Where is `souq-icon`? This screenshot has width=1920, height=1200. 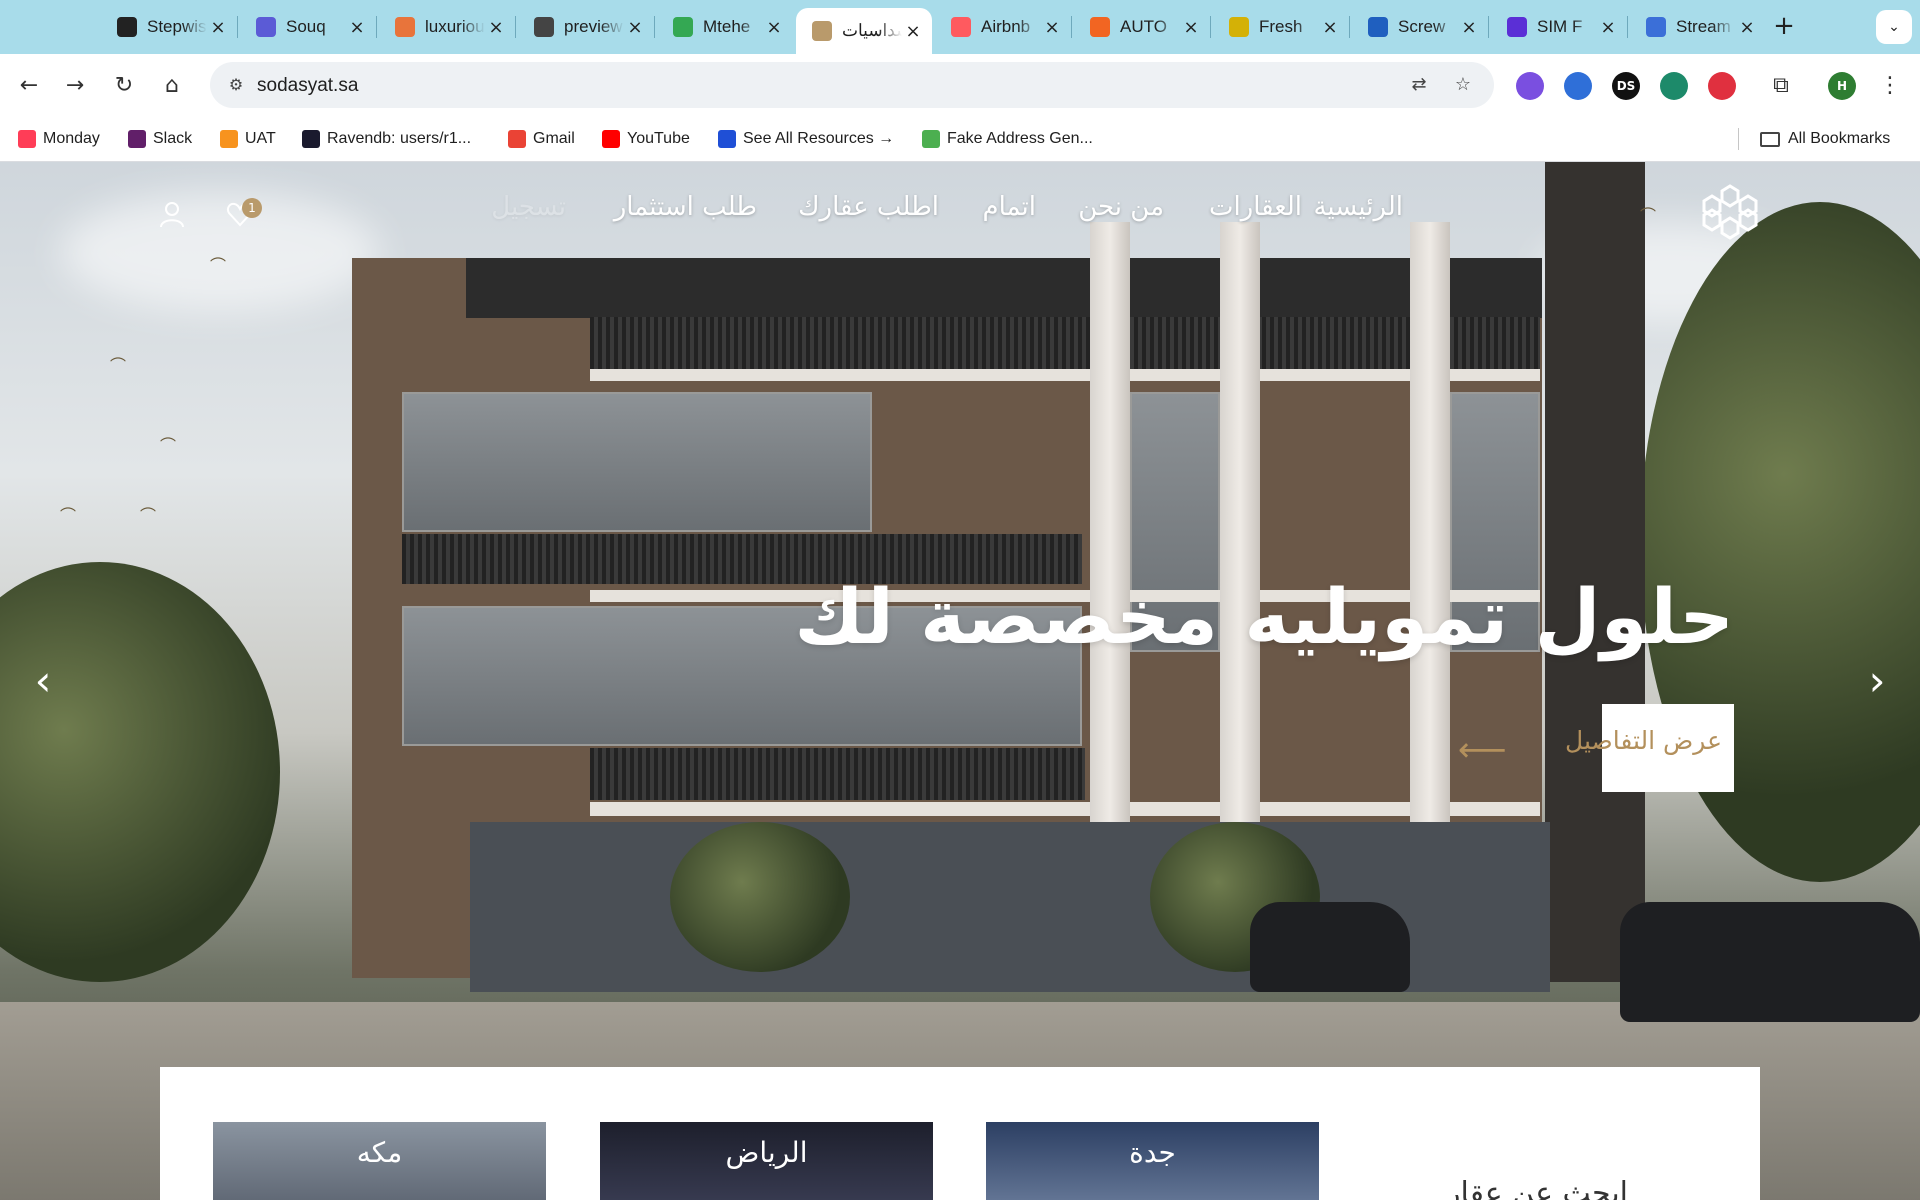 souq-icon is located at coordinates (266, 27).